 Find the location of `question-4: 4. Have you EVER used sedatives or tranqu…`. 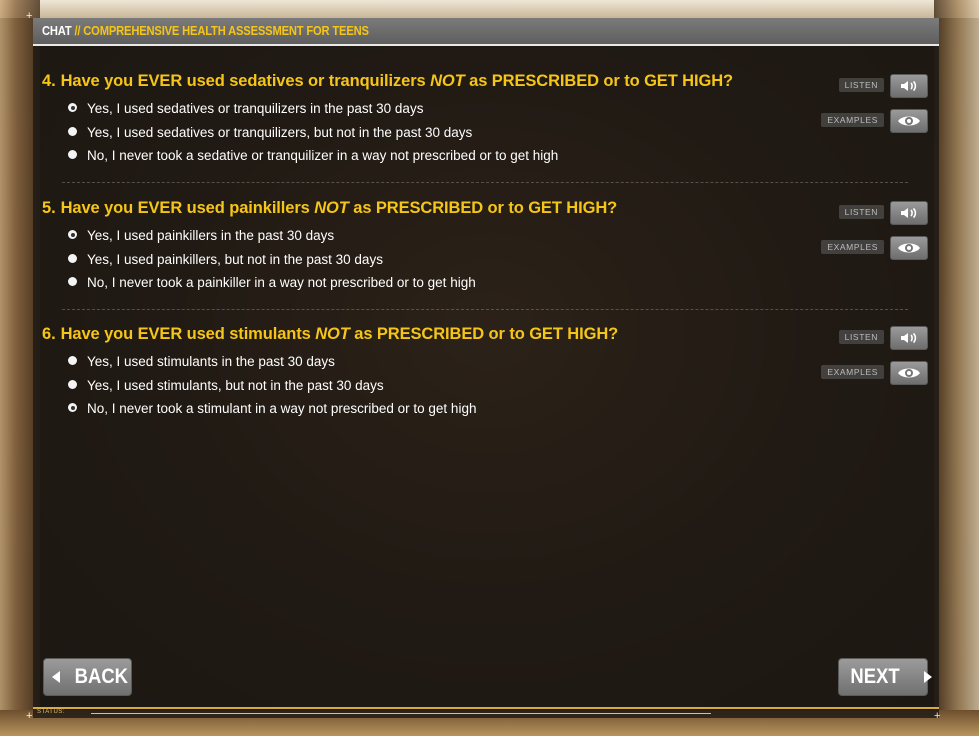

question-4: 4. Have you EVER used sedatives or tranqu… is located at coordinates (482, 120).